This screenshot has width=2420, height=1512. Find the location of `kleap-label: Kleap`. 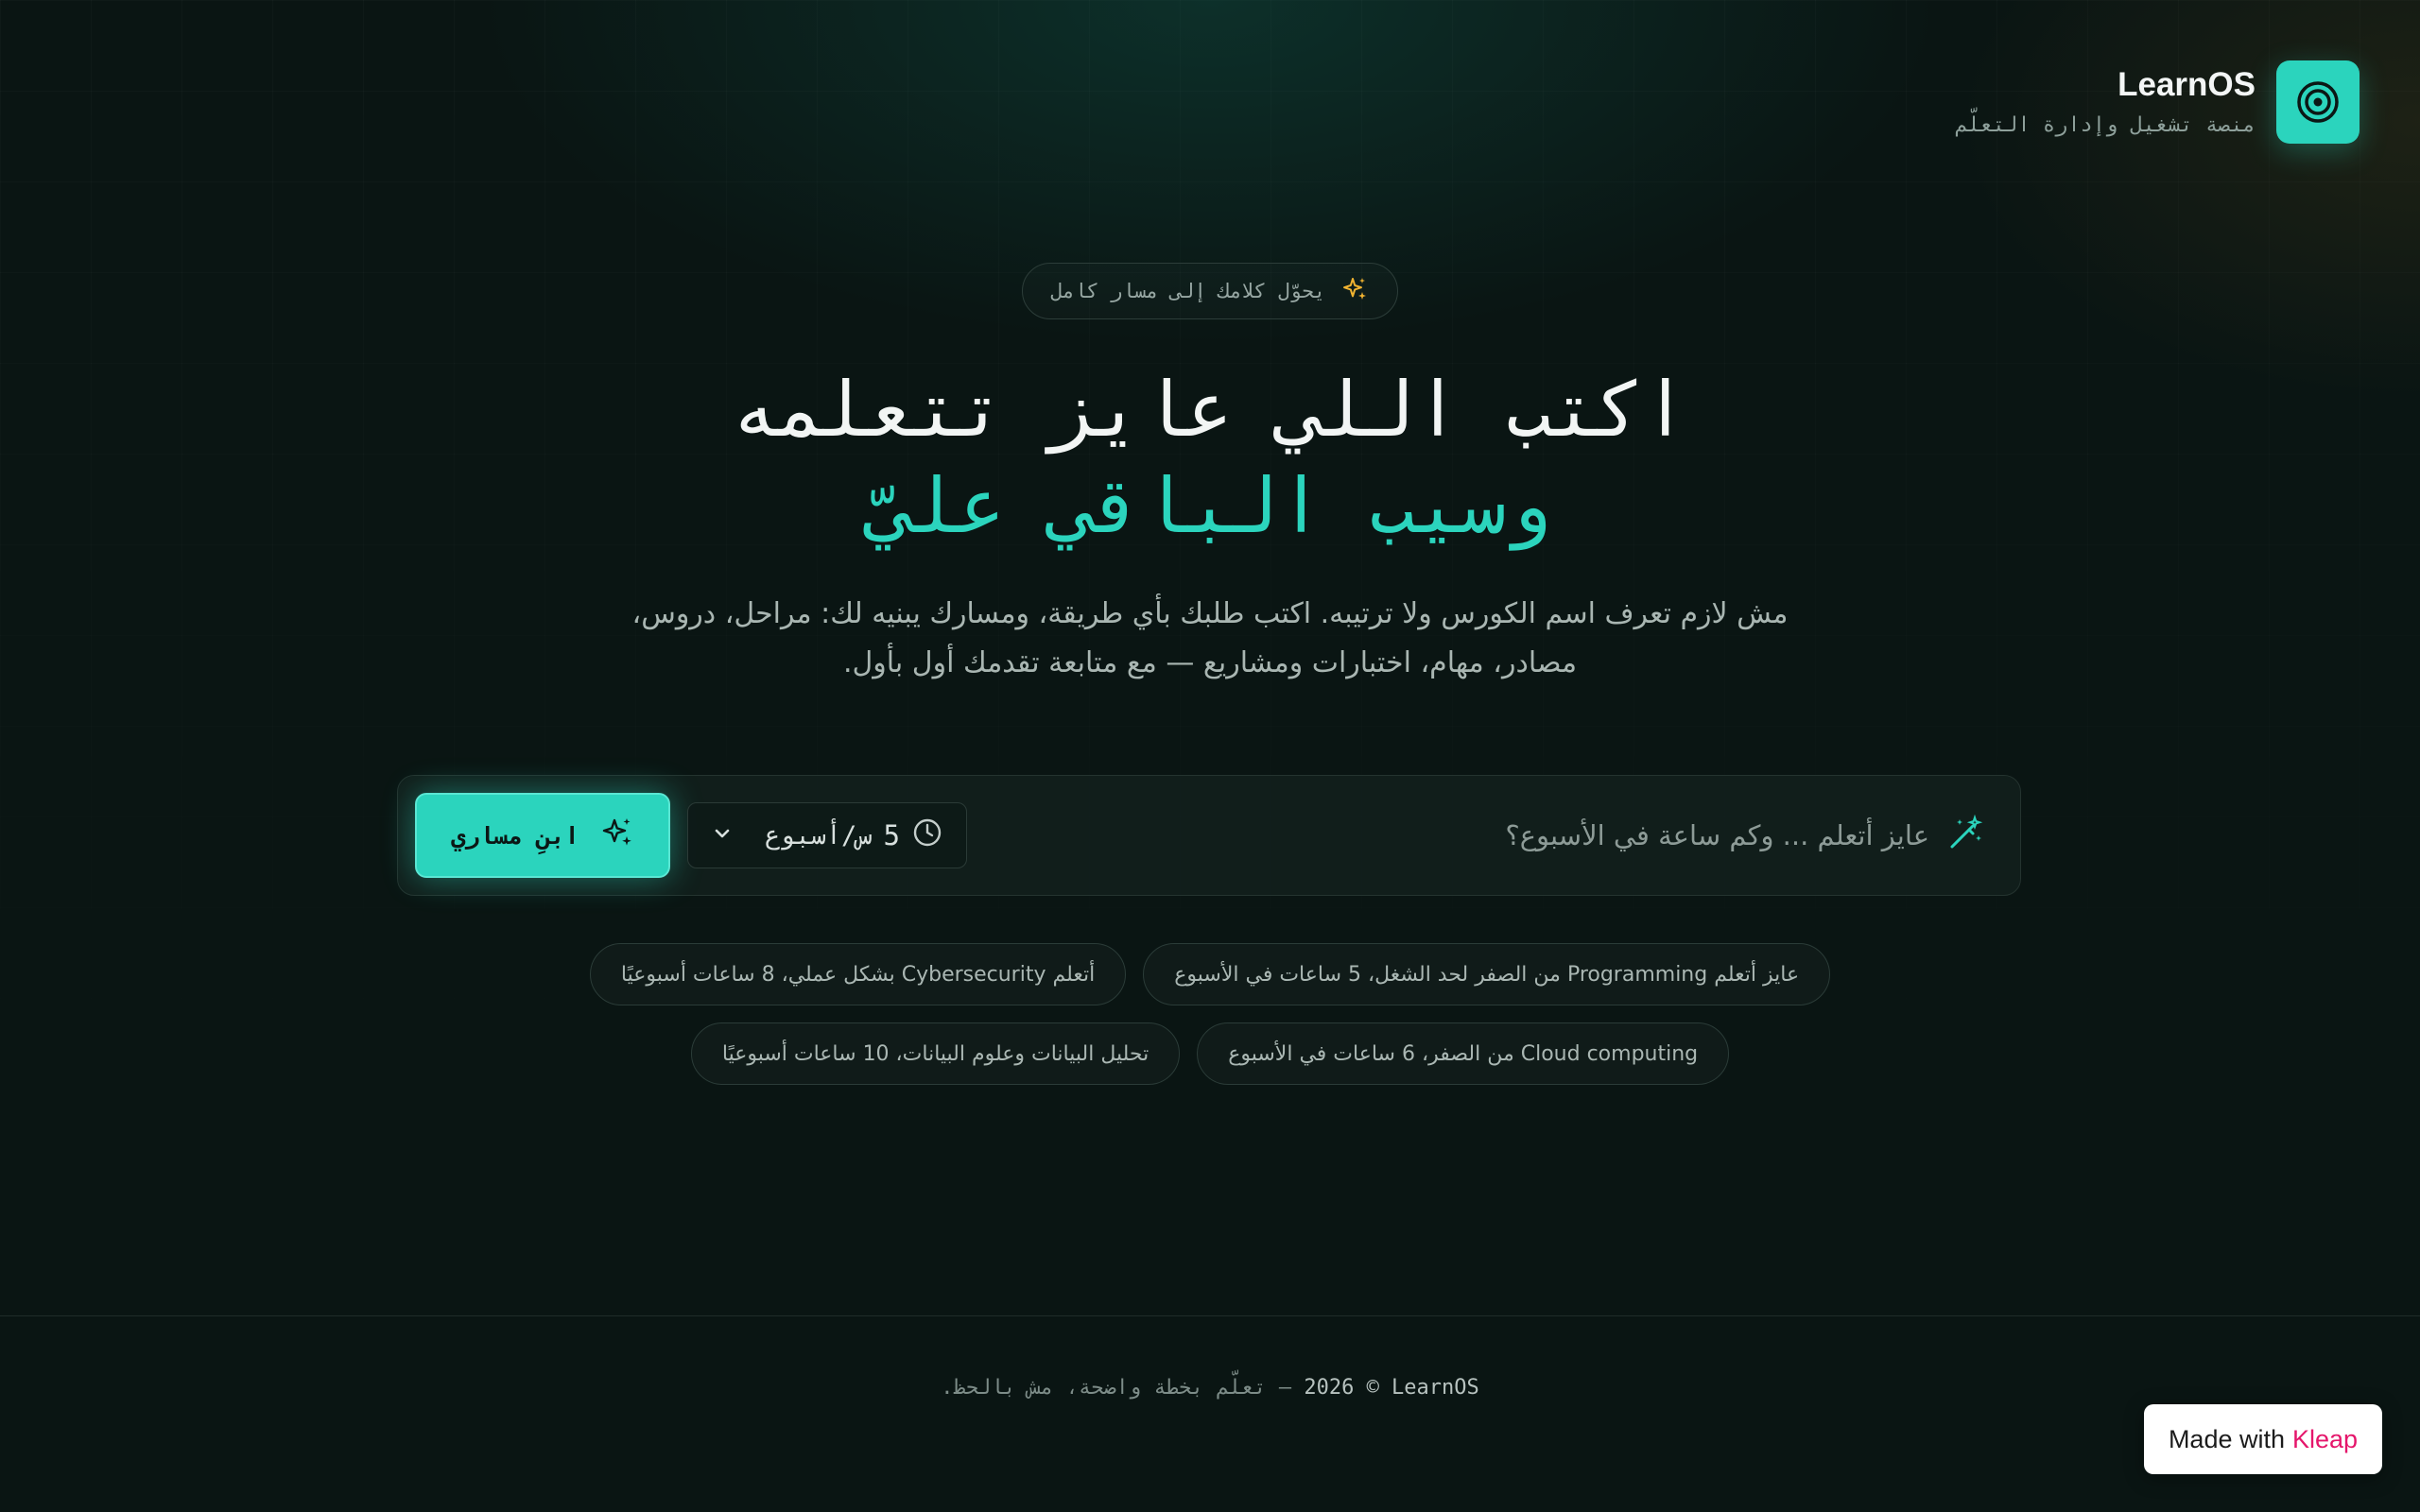

kleap-label: Kleap is located at coordinates (2325, 1438).